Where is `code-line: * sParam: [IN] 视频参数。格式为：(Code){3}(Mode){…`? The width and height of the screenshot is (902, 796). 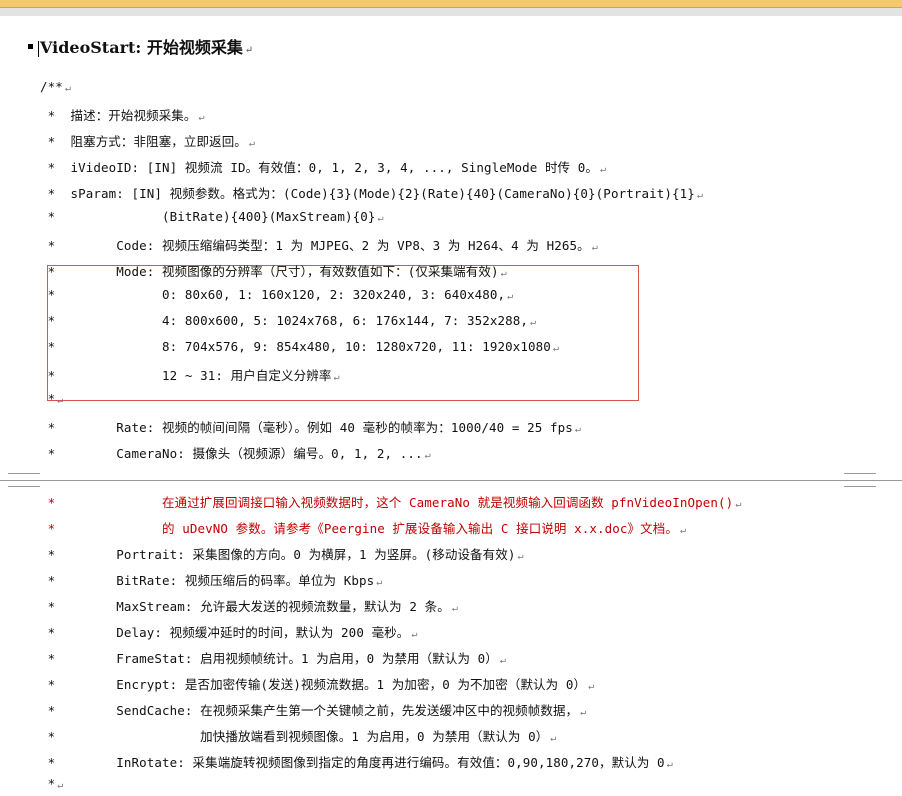
code-line: * sParam: [IN] 视频参数。格式为：(Code){3}(Mode){… is located at coordinates (371, 193).